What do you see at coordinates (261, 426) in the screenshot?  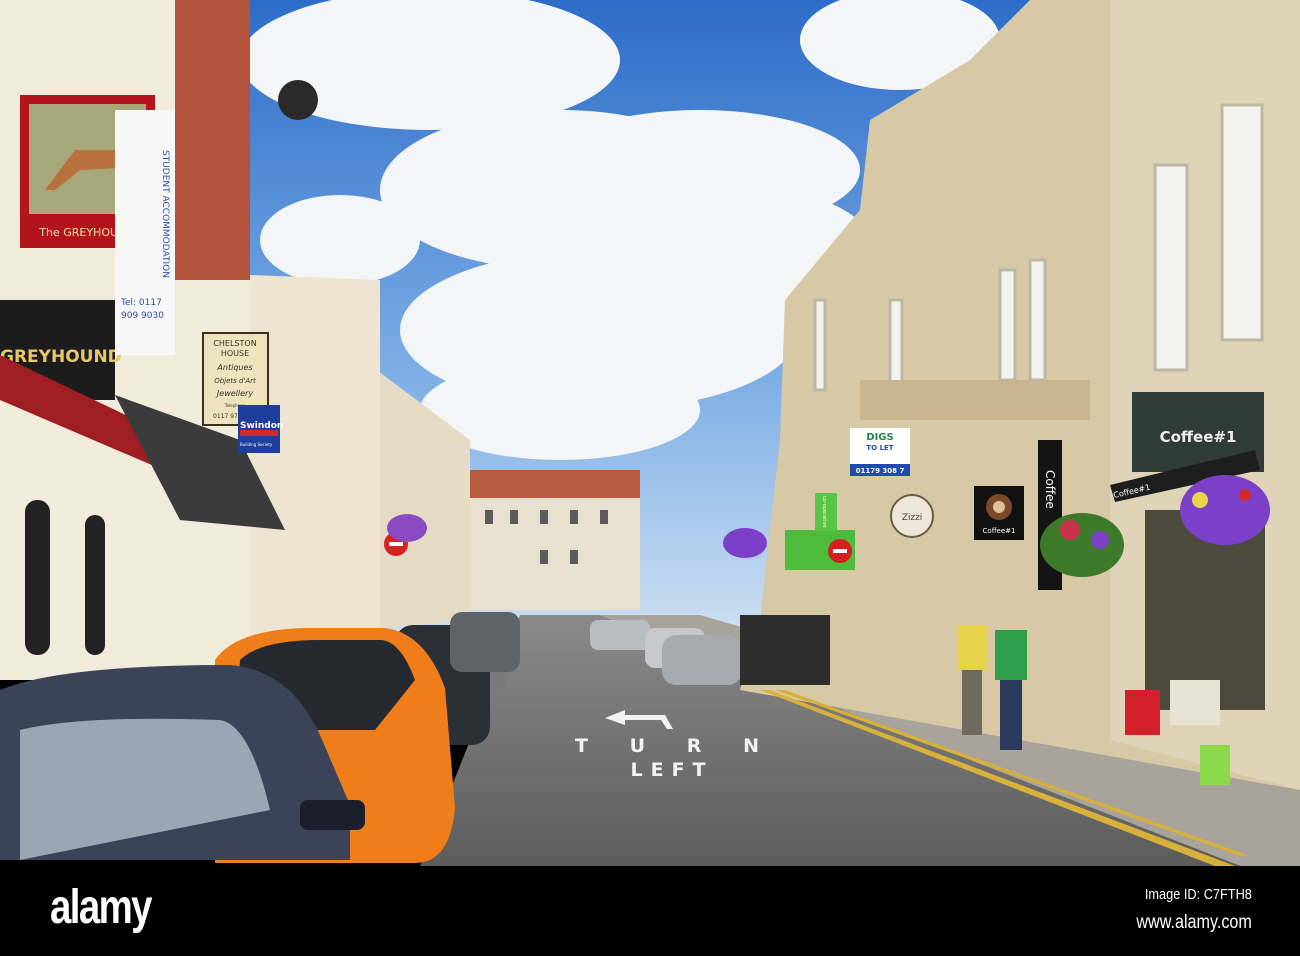 I see `svg-text: Swindon` at bounding box center [261, 426].